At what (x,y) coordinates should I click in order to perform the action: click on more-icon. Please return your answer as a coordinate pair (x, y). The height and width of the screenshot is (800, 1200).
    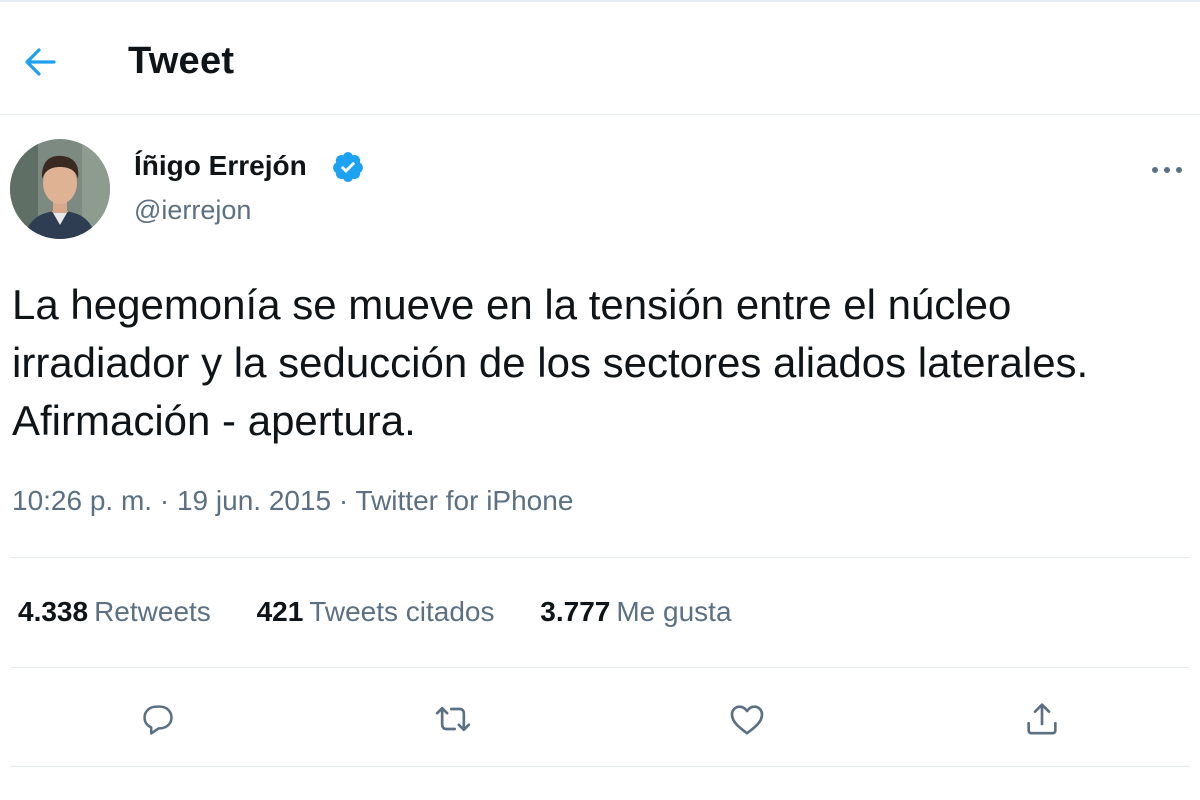
    Looking at the image, I should click on (1167, 170).